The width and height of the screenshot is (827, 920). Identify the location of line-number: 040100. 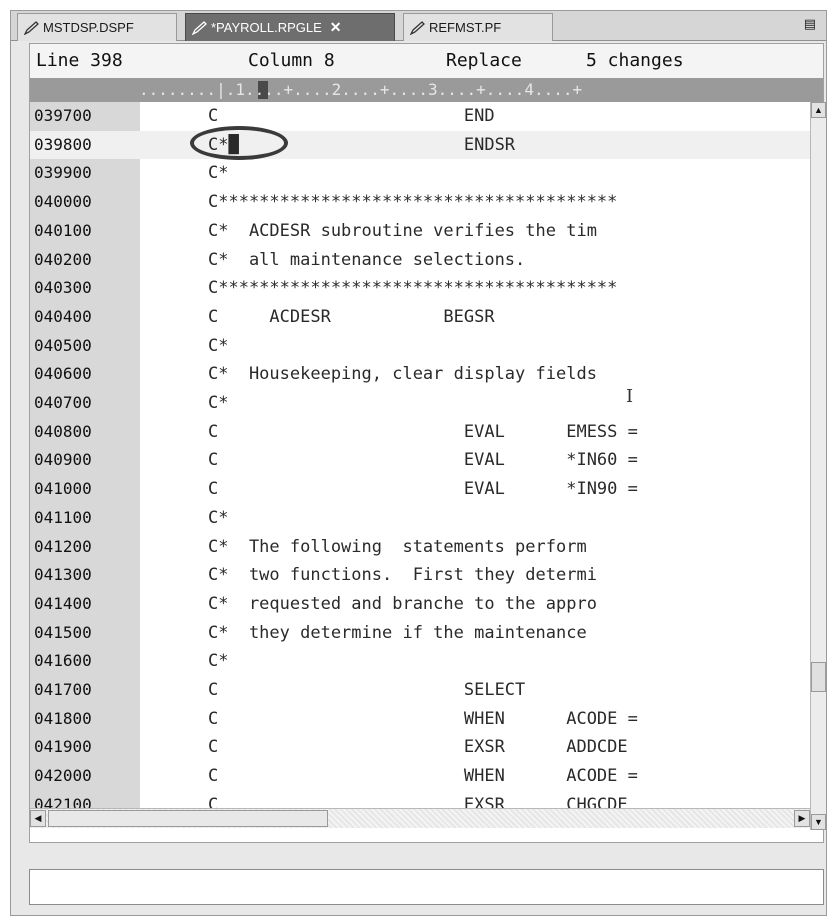
(63, 230).